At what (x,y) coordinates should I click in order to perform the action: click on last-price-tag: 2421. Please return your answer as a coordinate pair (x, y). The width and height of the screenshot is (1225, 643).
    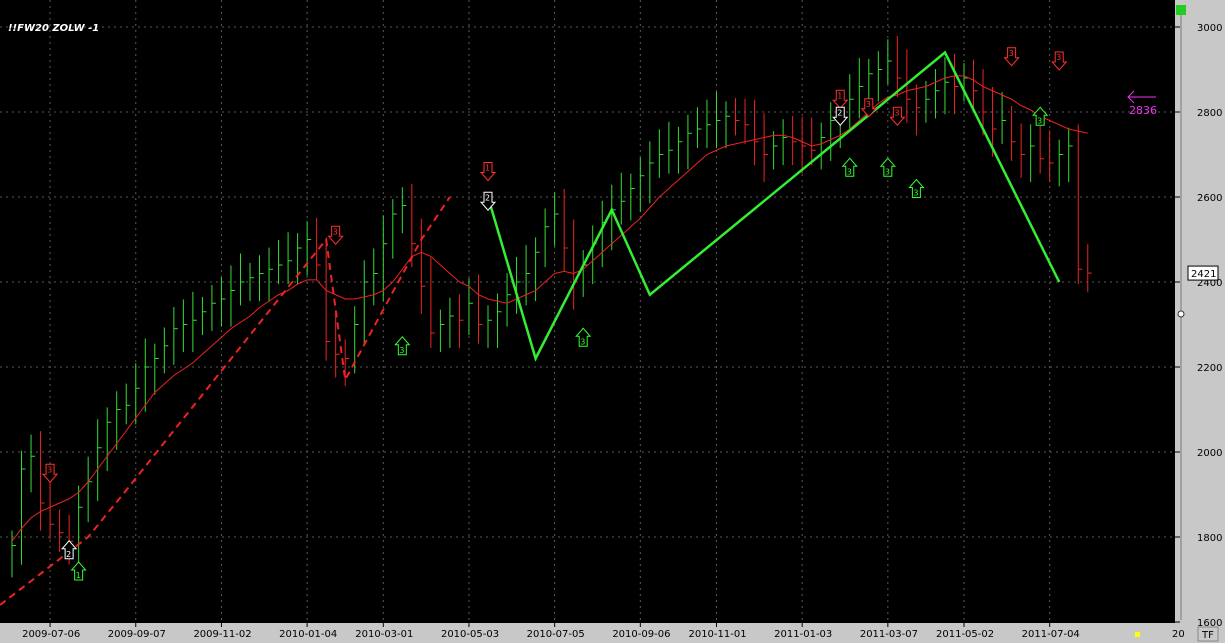
    Looking at the image, I should click on (1203, 273).